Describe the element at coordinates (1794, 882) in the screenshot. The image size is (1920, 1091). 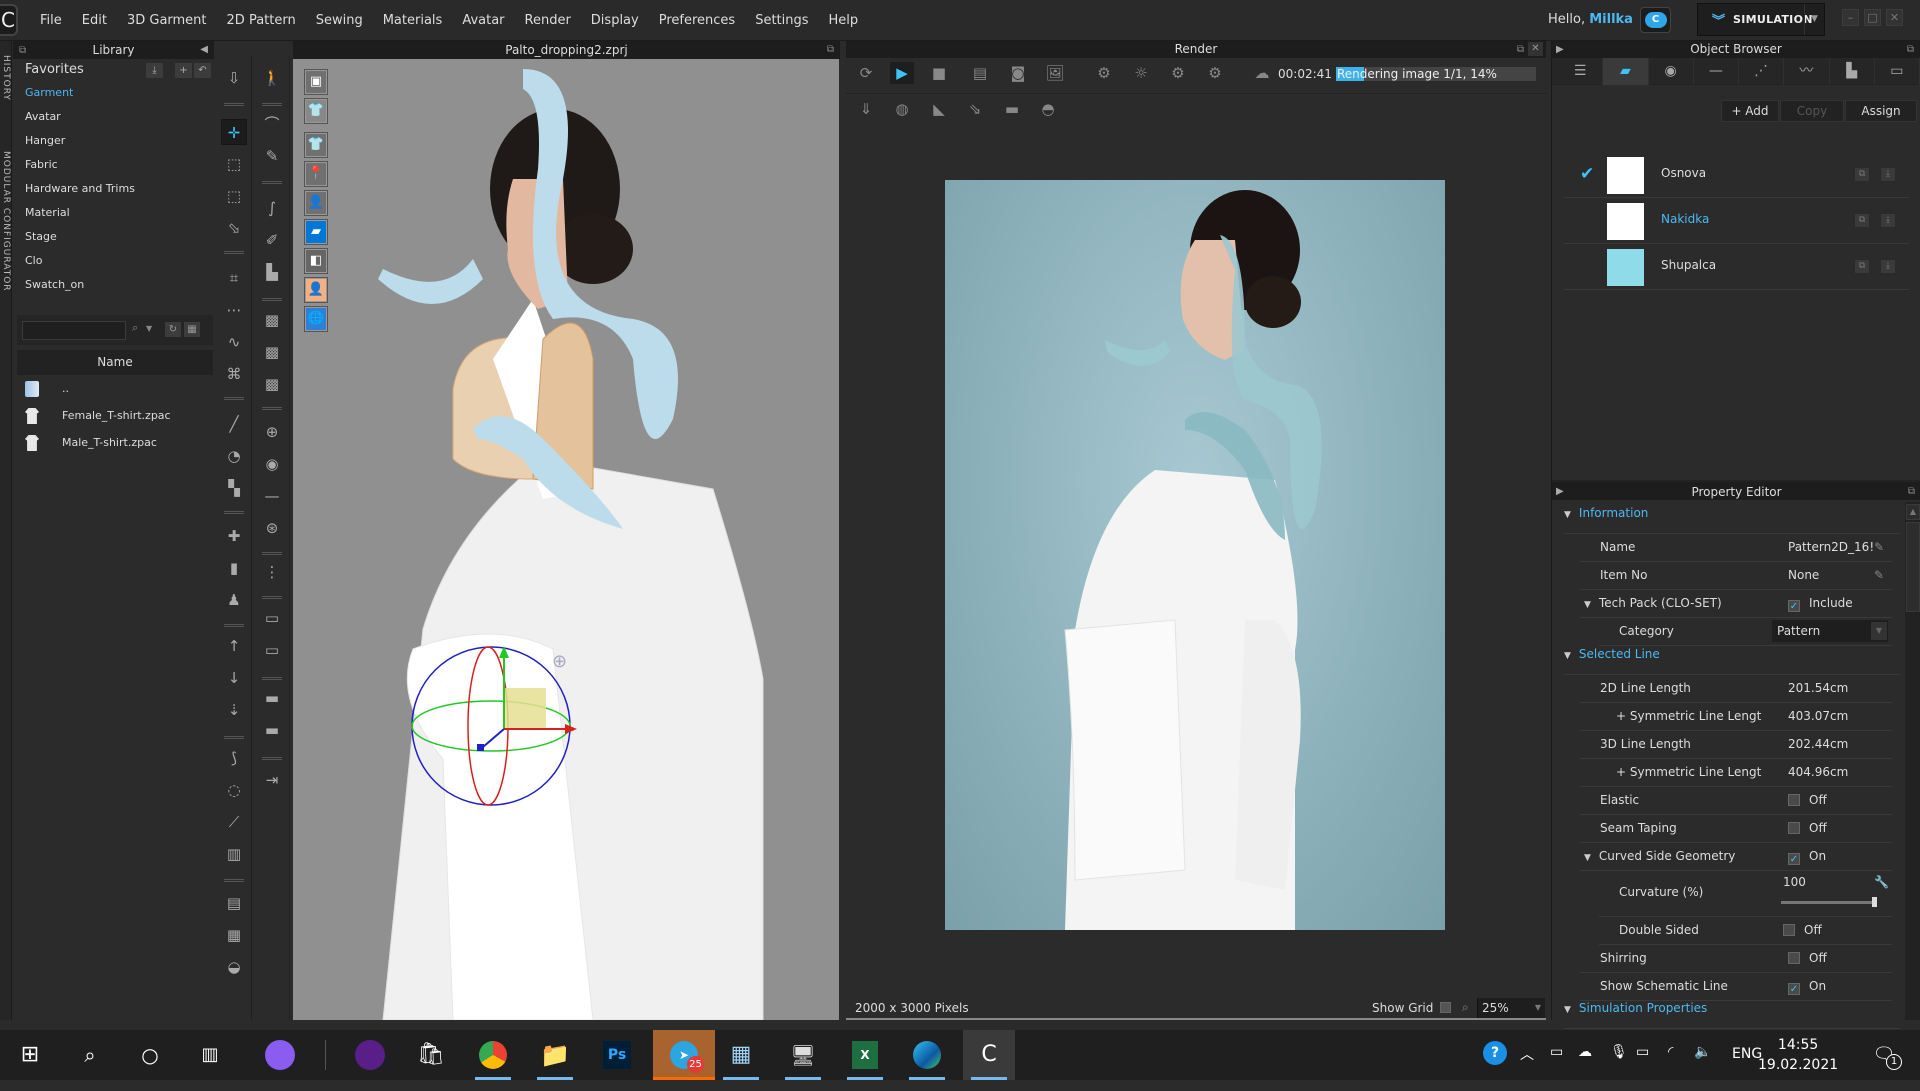
I see `curvature-value: 100` at that location.